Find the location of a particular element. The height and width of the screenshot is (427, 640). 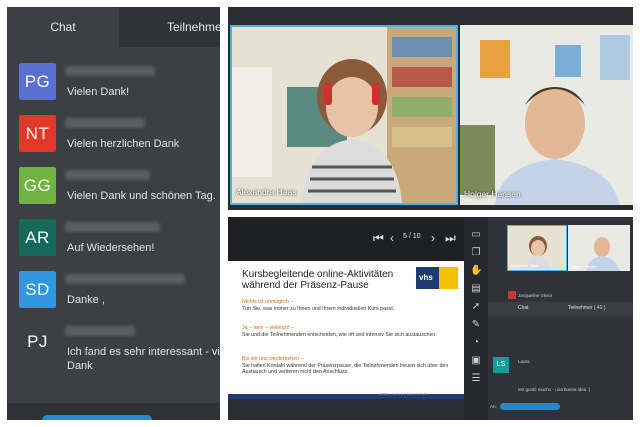

video-top-bar is located at coordinates (430, 16).